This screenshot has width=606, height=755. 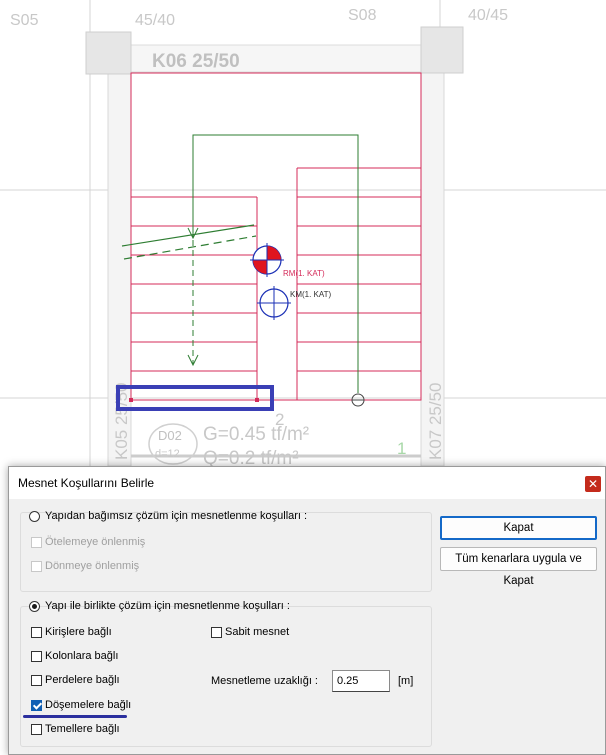 I want to click on support-distance-input, so click(x=361, y=681).